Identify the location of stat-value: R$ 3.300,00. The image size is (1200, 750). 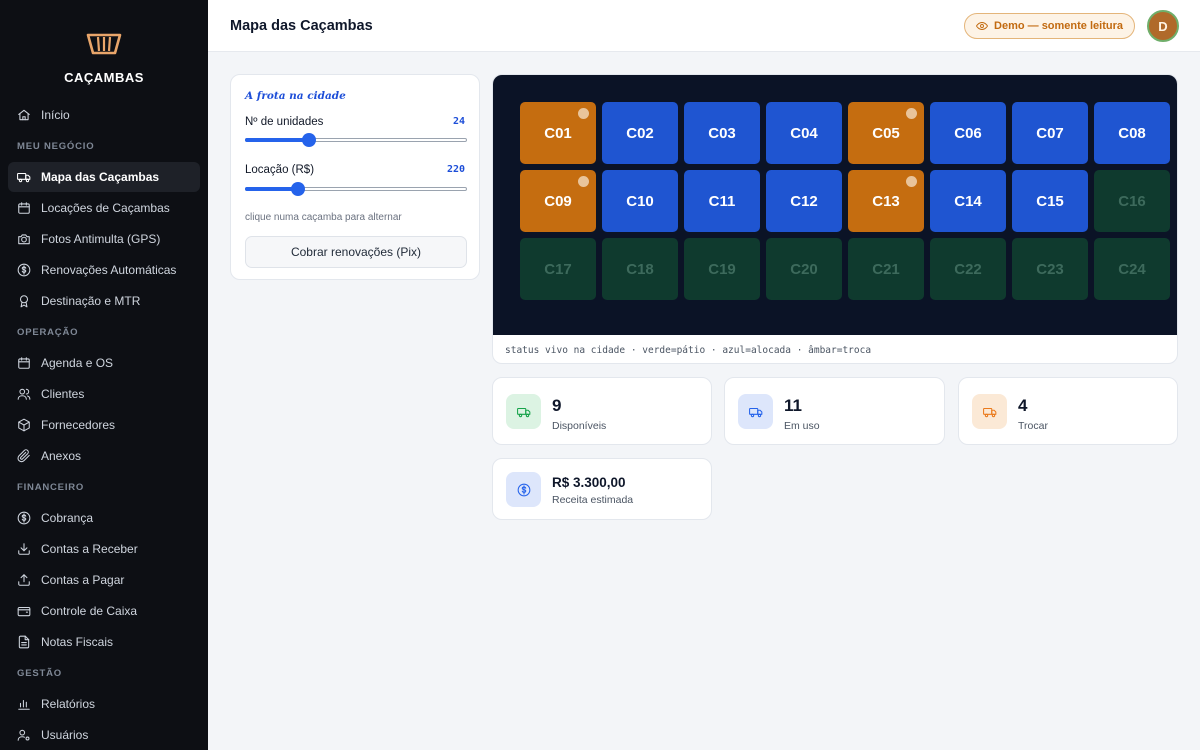
(589, 482).